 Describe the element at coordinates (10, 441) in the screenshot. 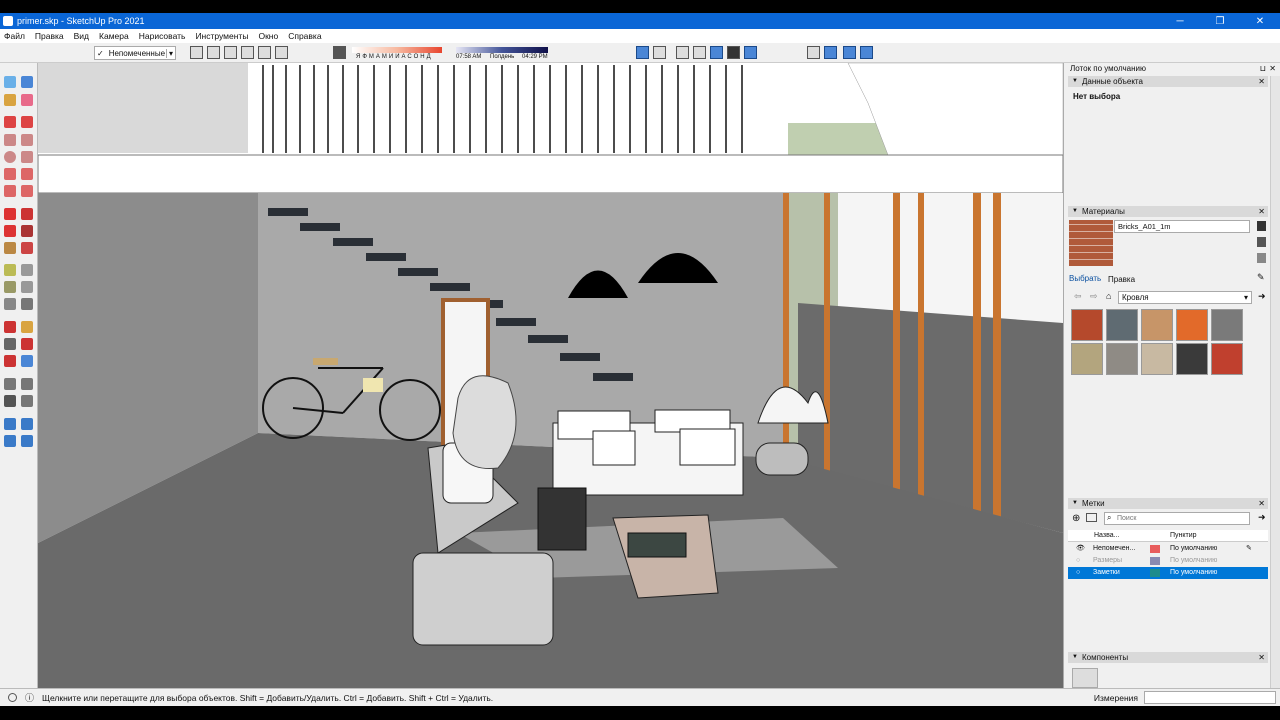

I see `layout-icon` at that location.